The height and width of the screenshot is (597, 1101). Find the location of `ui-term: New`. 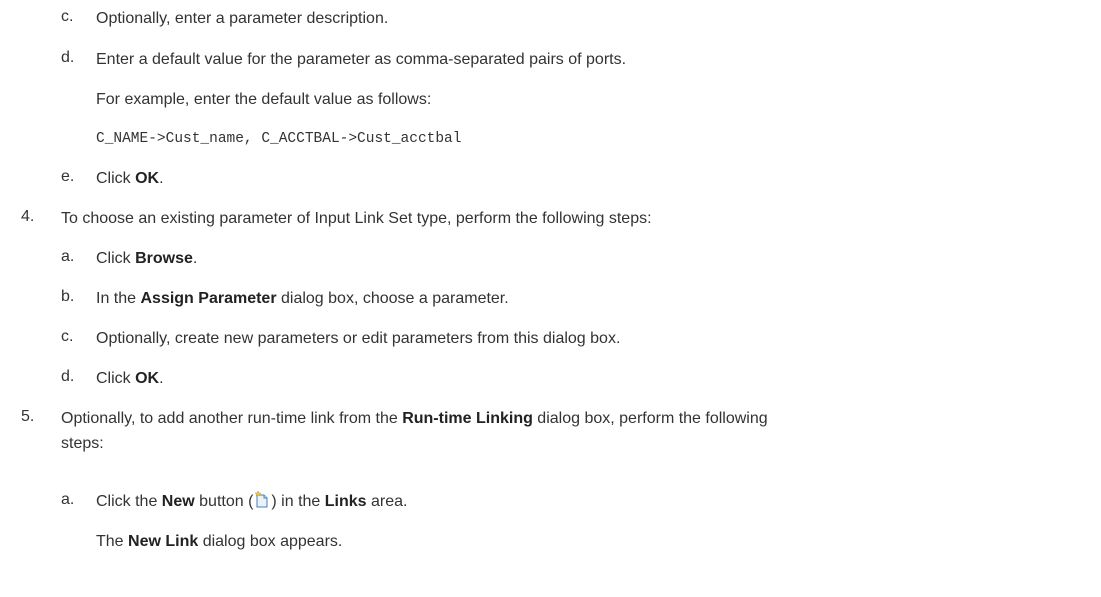

ui-term: New is located at coordinates (178, 501).